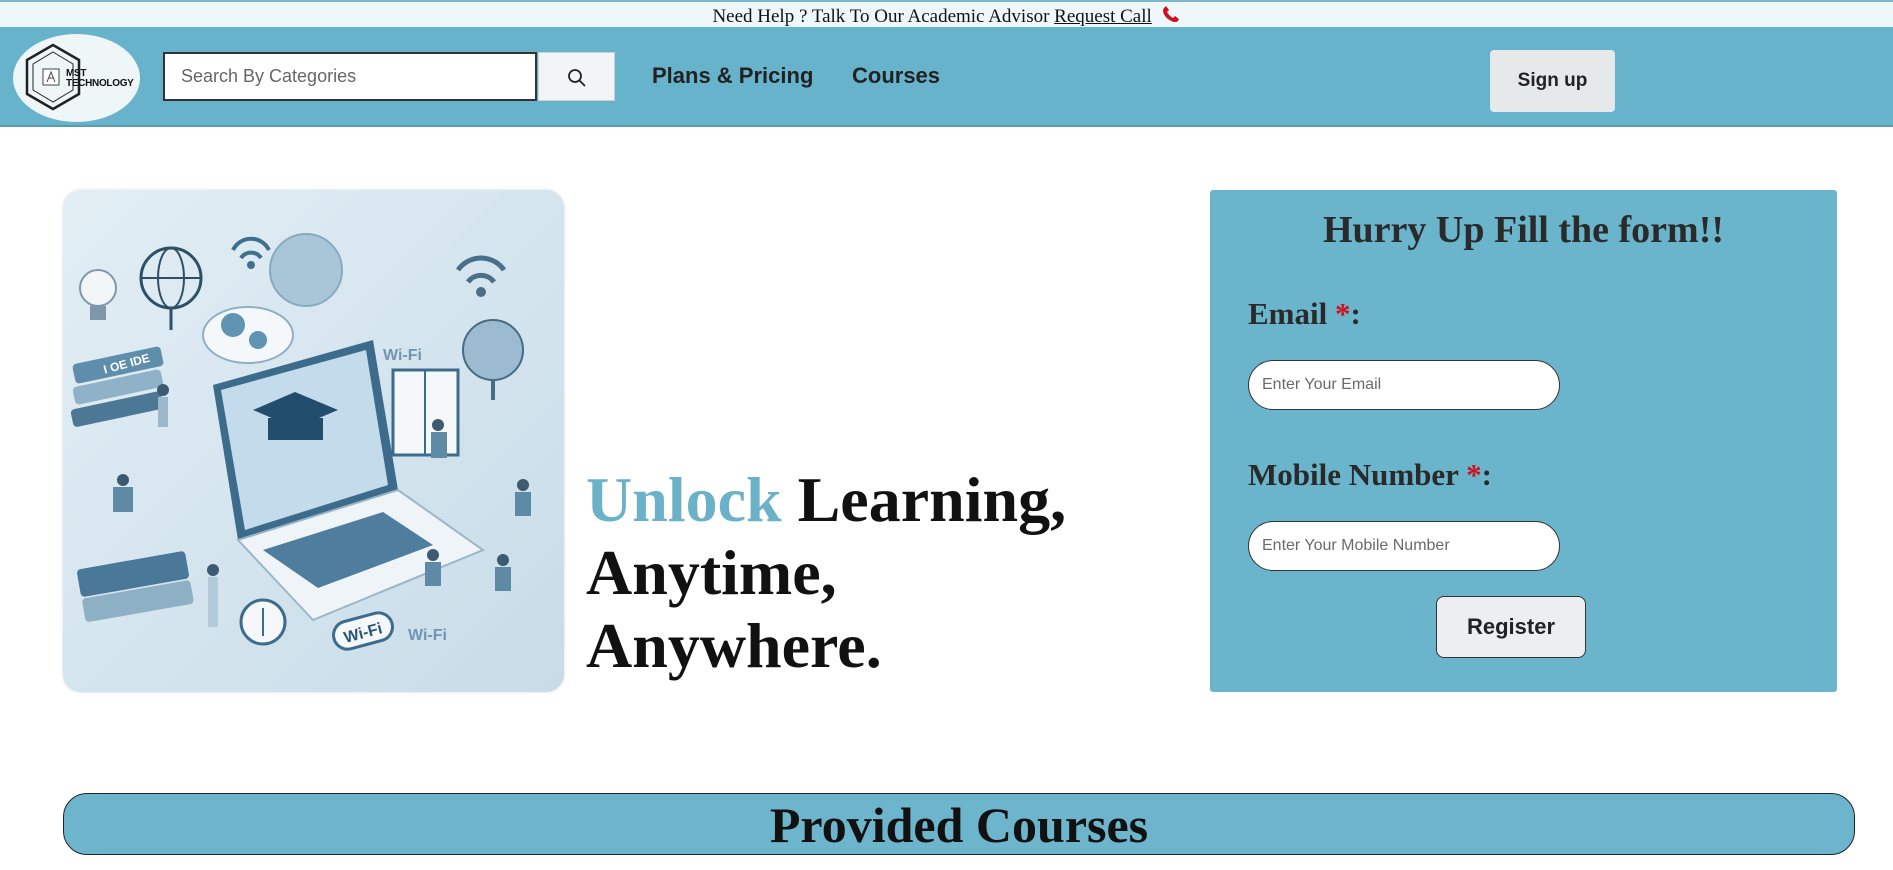  I want to click on nav-courses: Courses, so click(896, 76).